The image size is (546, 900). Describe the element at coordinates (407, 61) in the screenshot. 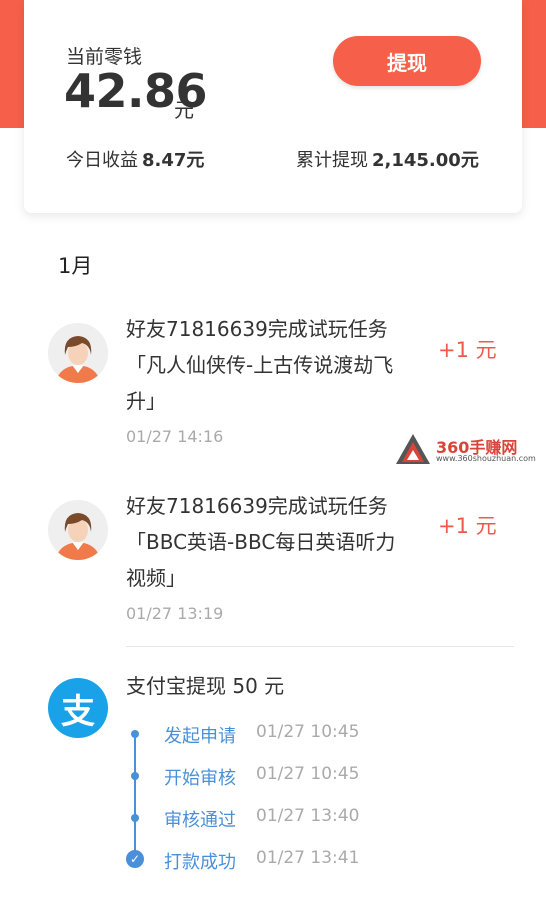

I see `withdraw-button: 提现` at that location.